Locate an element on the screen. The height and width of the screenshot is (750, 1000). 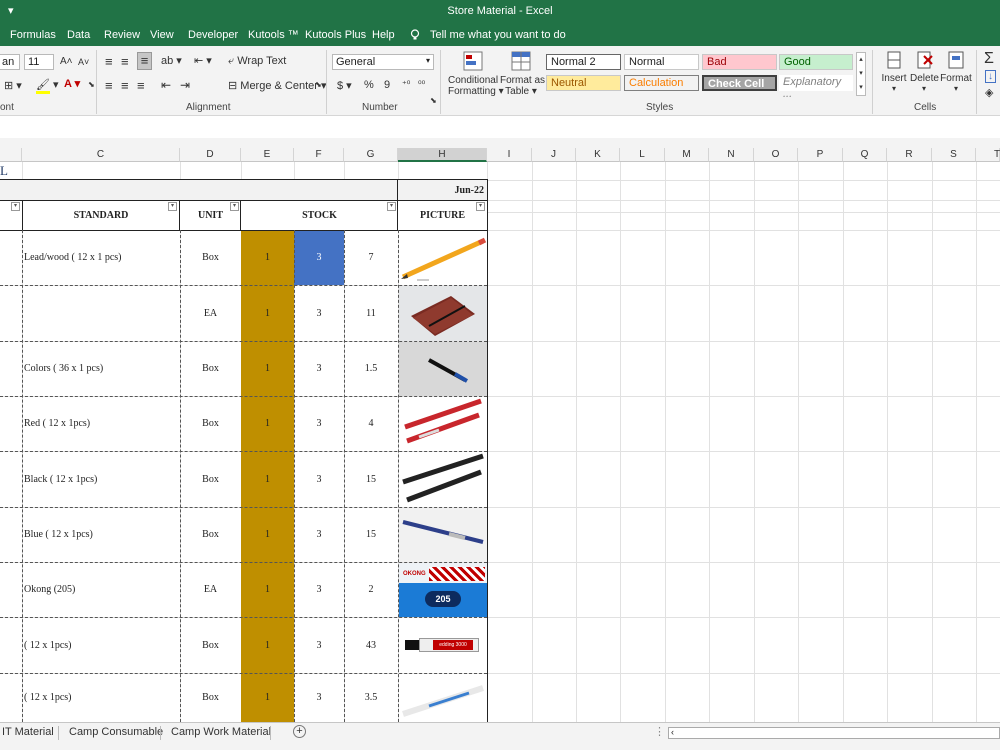
style-normal-2: Normal 2 is located at coordinates (583, 62).